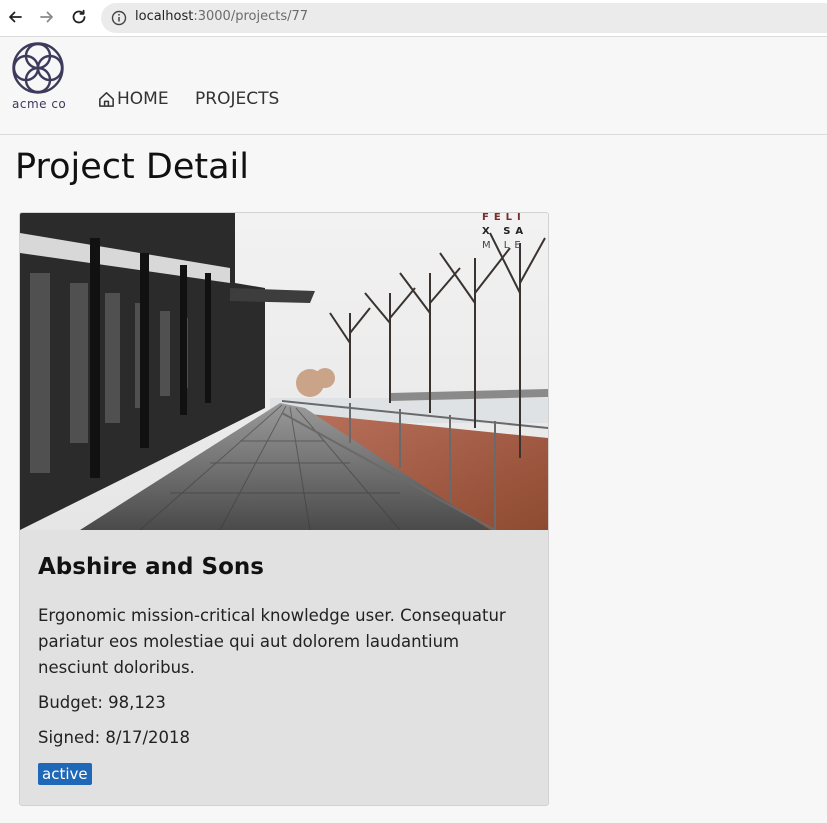  Describe the element at coordinates (38, 68) in the screenshot. I see `logo-mark-icon` at that location.